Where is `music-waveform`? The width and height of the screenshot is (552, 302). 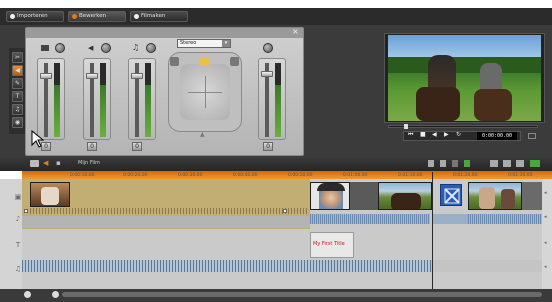 music-waveform is located at coordinates (227, 266).